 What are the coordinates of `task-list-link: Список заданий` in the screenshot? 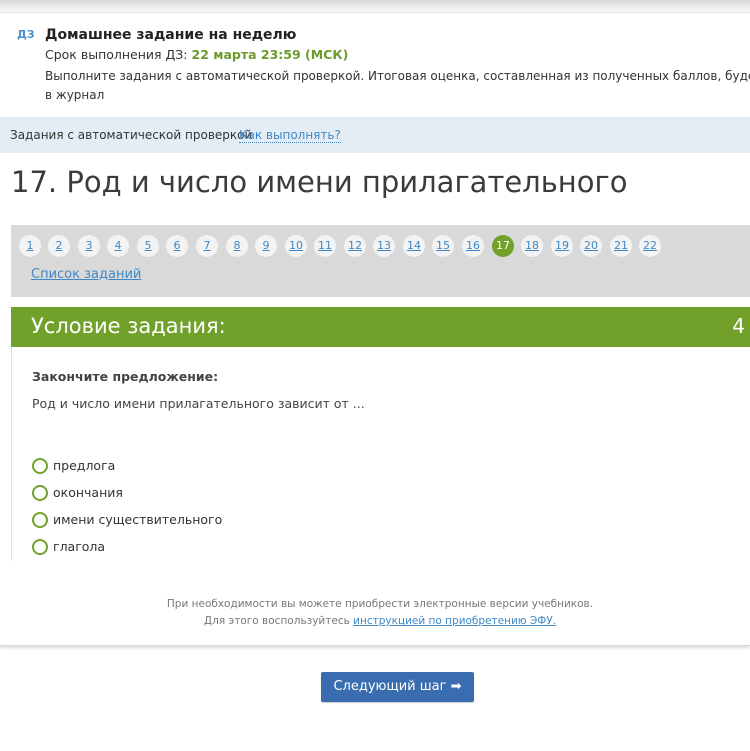 It's located at (86, 274).